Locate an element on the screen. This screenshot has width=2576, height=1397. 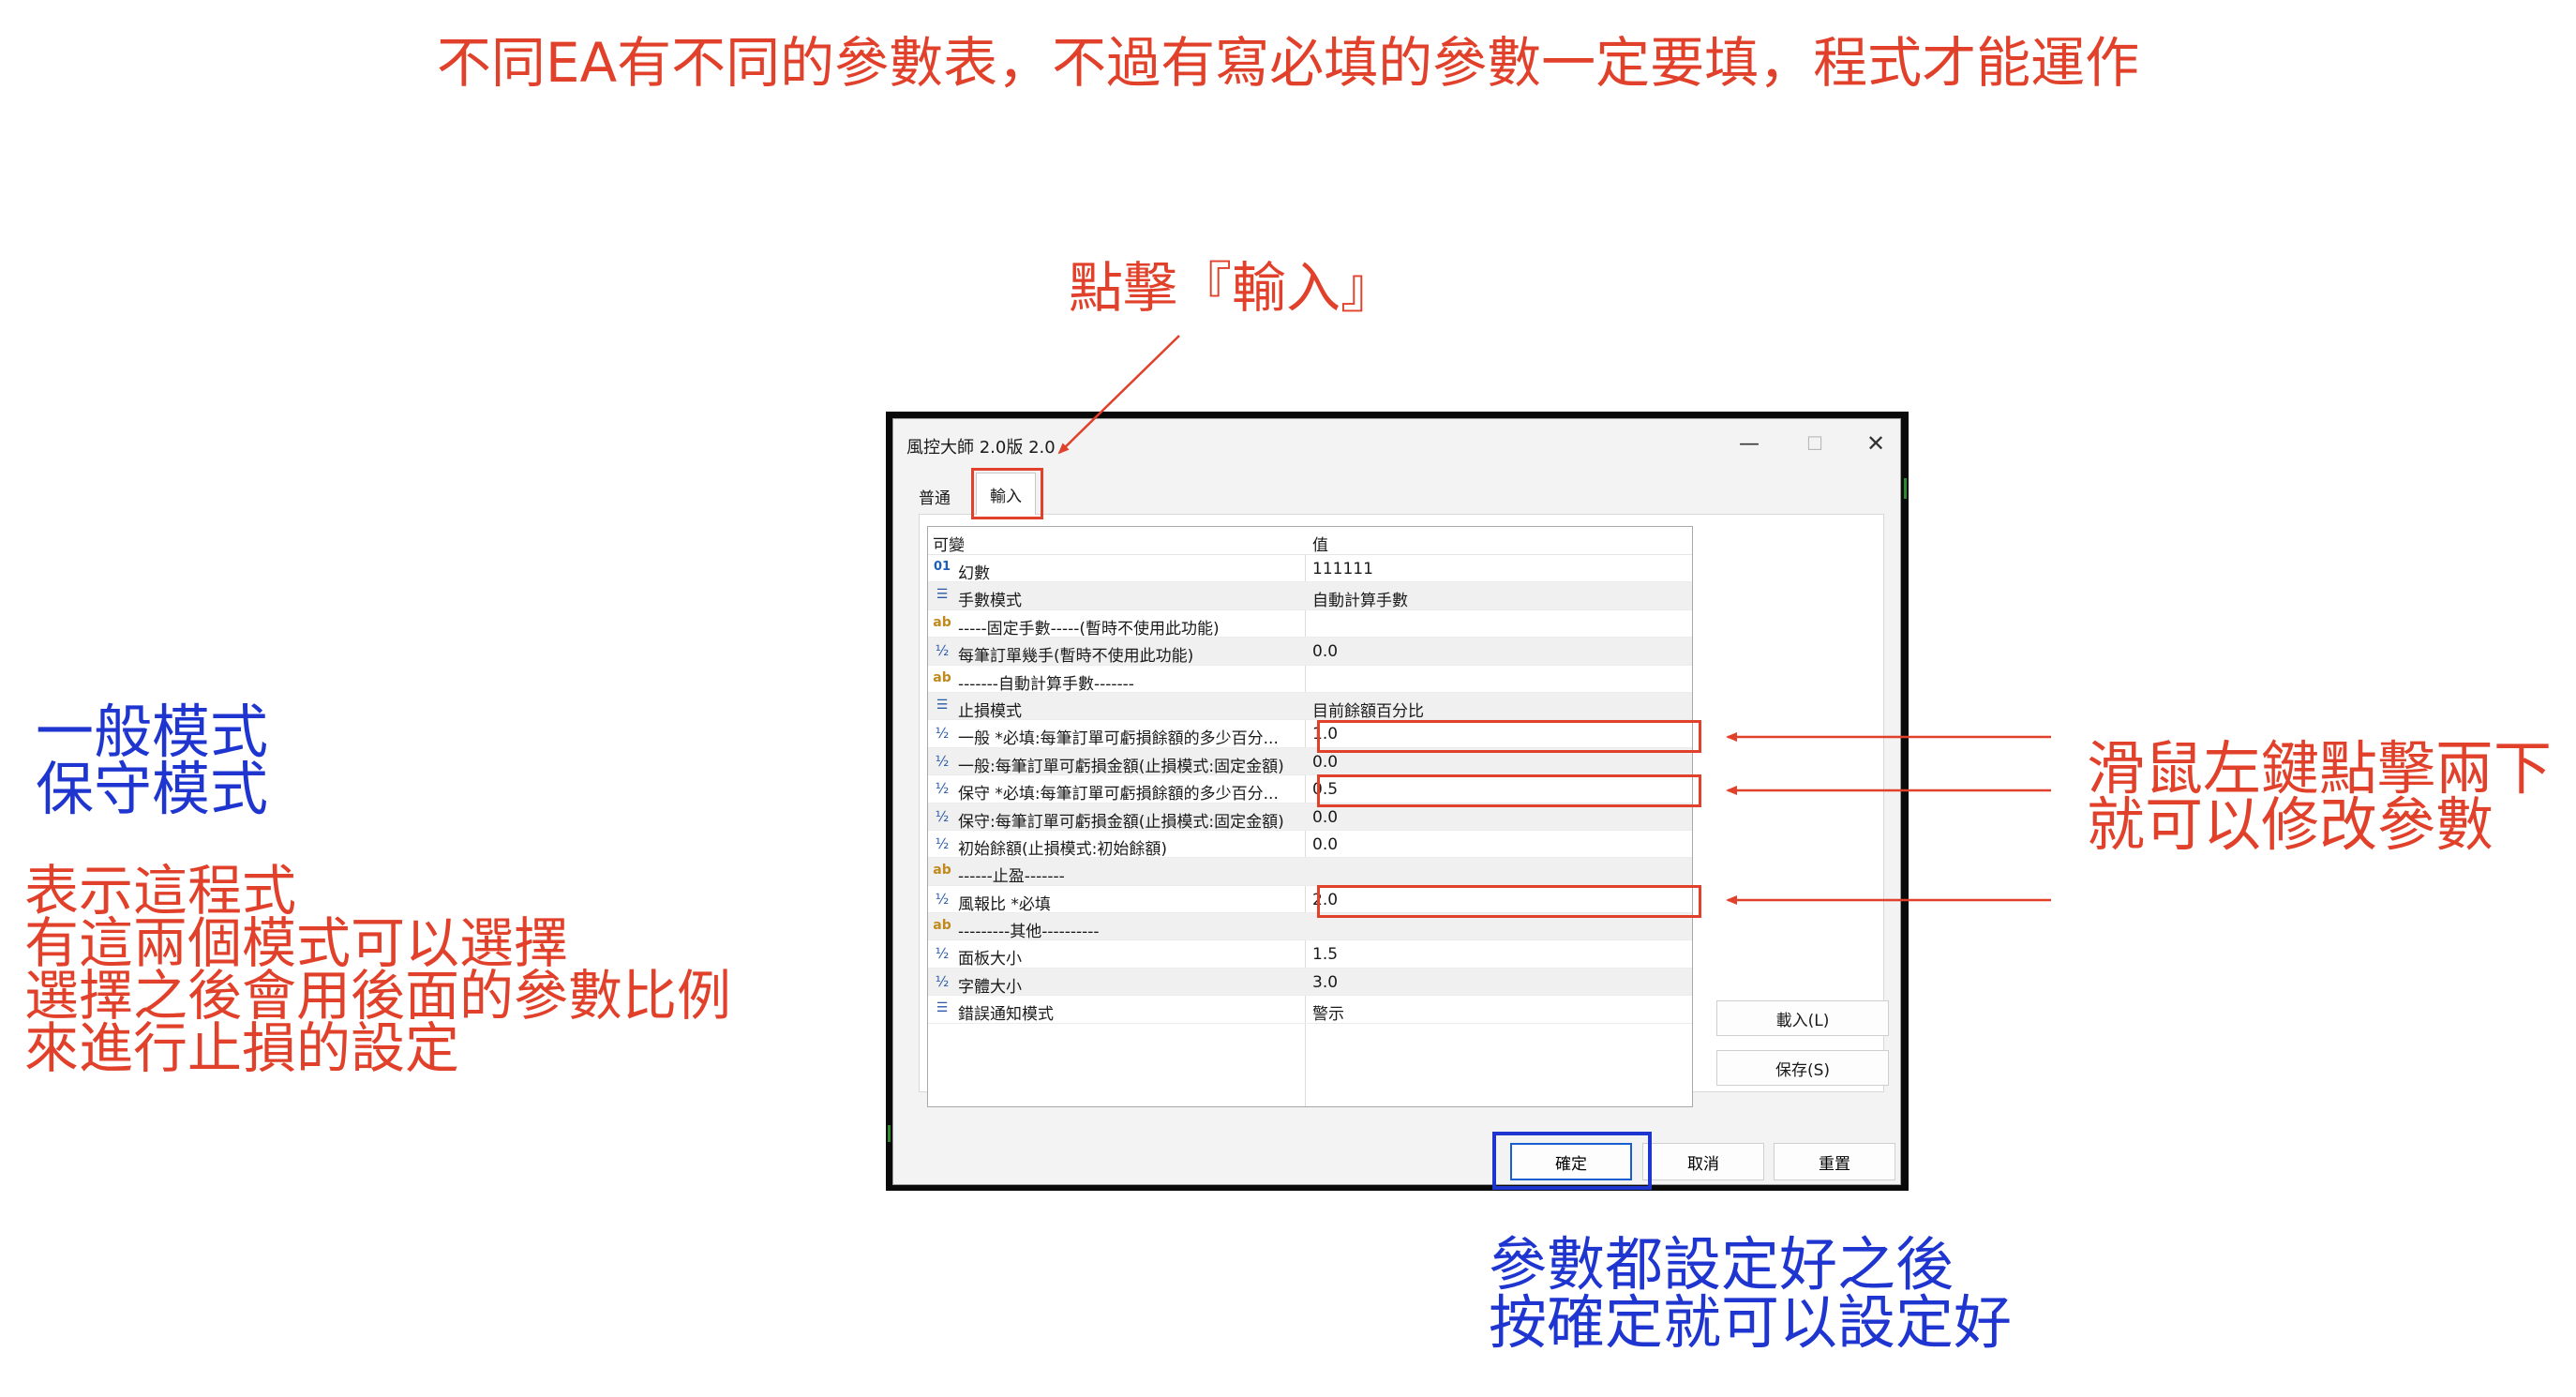
parameter-row: ½ 字體大小 3.0 is located at coordinates (1310, 983).